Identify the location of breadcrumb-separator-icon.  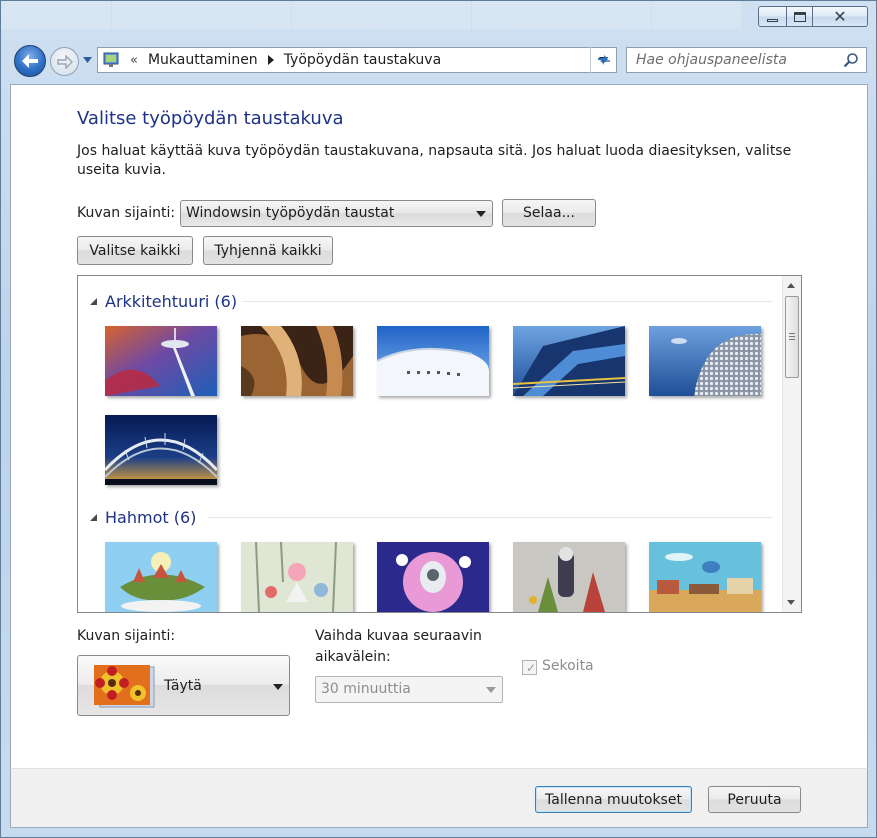
(270, 60).